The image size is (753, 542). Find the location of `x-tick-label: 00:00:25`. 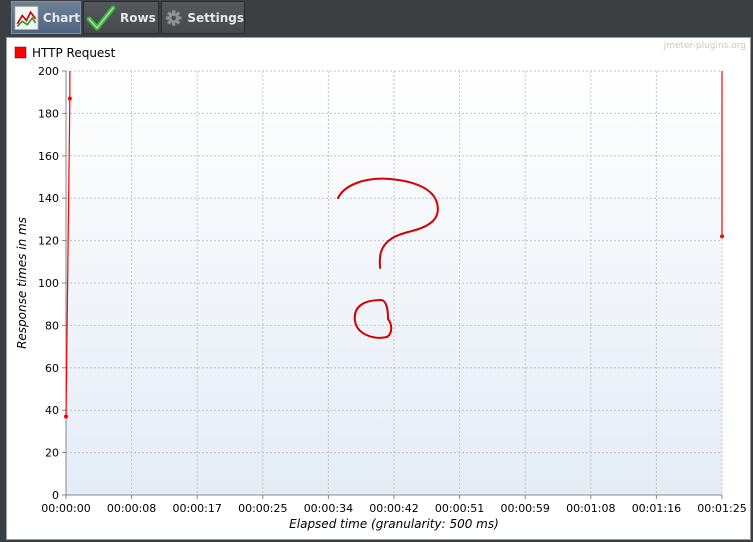

x-tick-label: 00:00:25 is located at coordinates (262, 508).